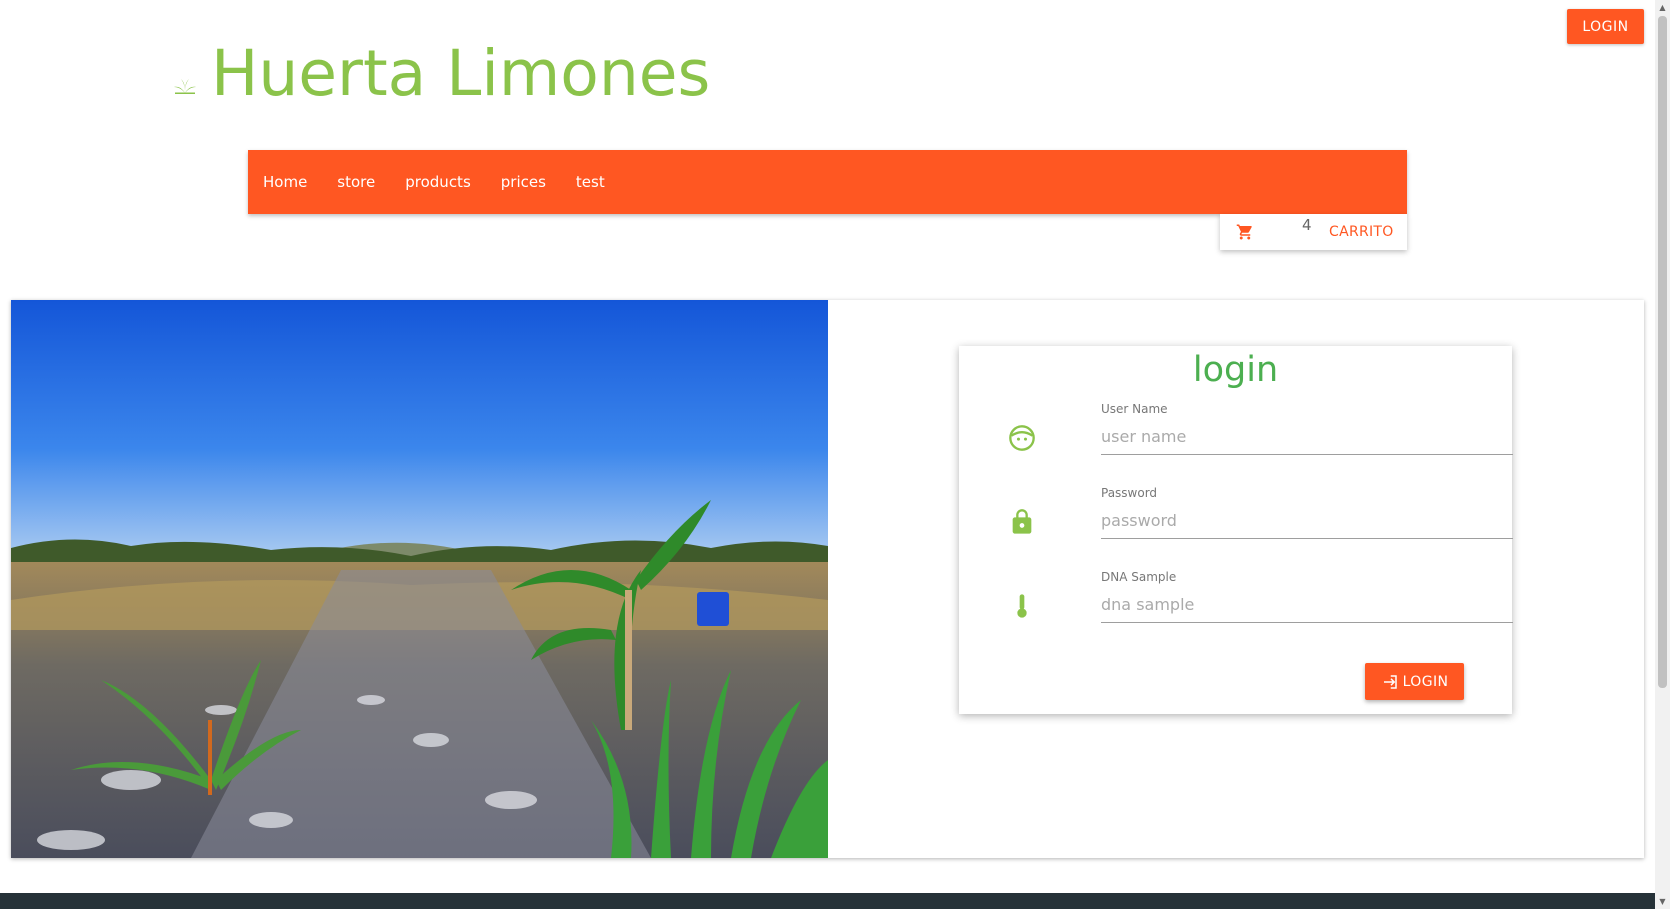 This screenshot has height=909, width=1670. I want to click on login-submit-button: LOGIN, so click(1414, 681).